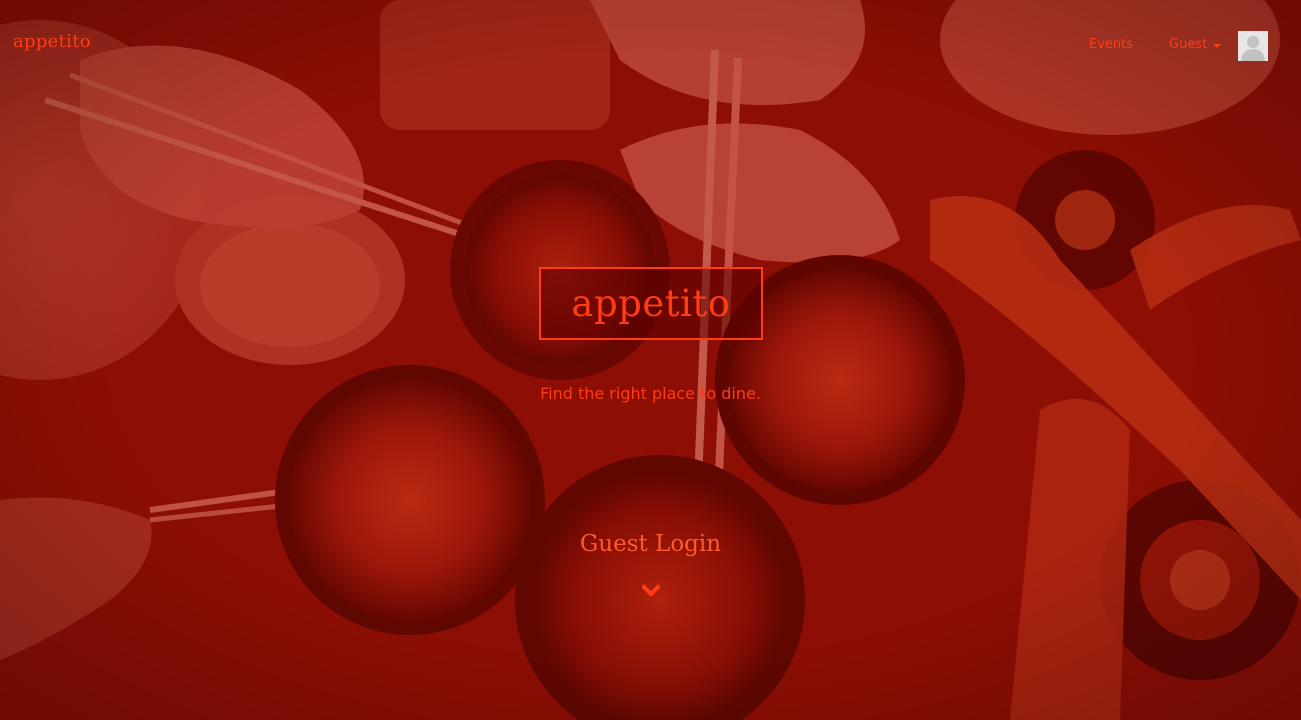 The height and width of the screenshot is (720, 1301). I want to click on hero-logo-box: appetito, so click(651, 303).